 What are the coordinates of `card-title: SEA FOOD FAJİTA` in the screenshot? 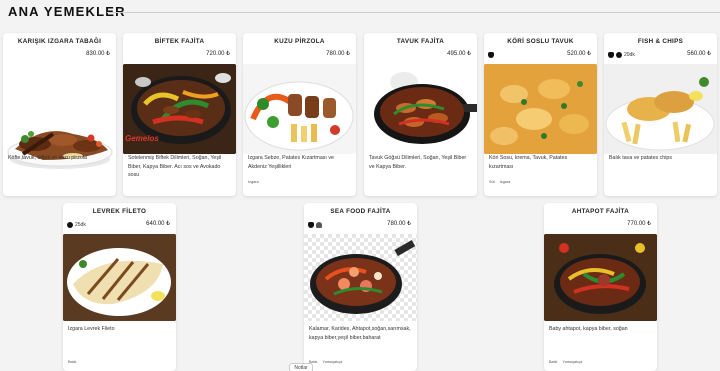 It's located at (360, 211).